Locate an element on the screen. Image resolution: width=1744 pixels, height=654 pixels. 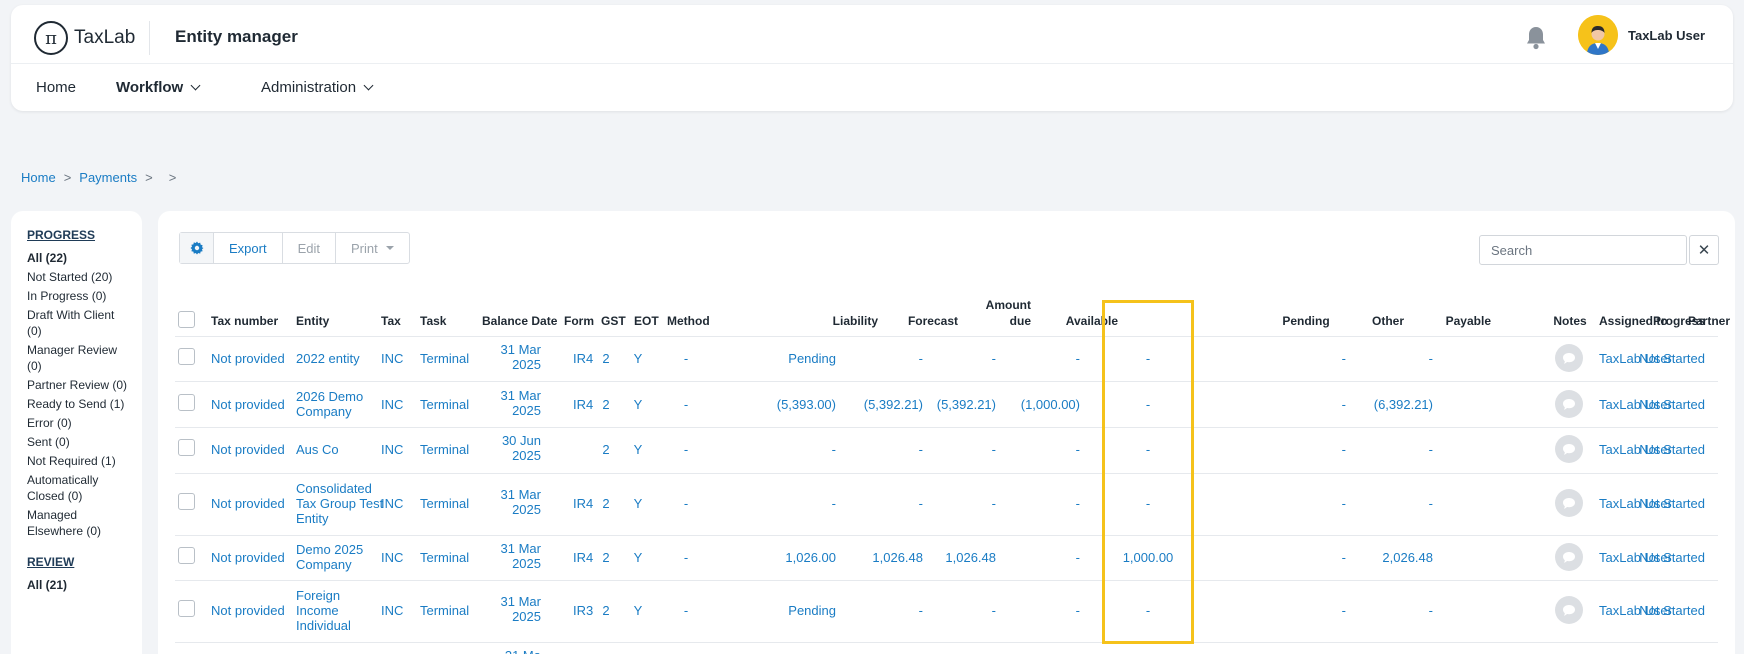
clear-search-button: ✕ is located at coordinates (1704, 250).